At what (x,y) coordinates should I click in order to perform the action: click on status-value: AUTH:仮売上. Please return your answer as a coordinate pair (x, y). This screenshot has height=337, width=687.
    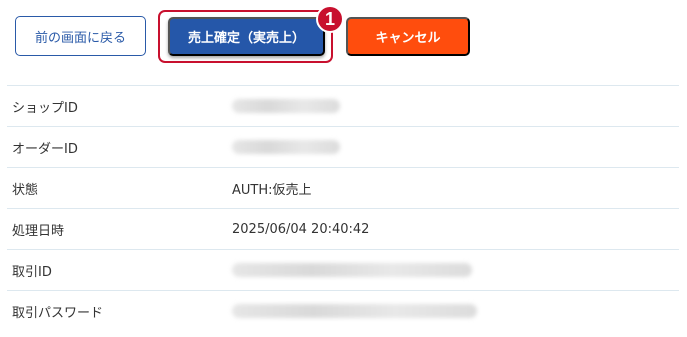
    Looking at the image, I should click on (272, 190).